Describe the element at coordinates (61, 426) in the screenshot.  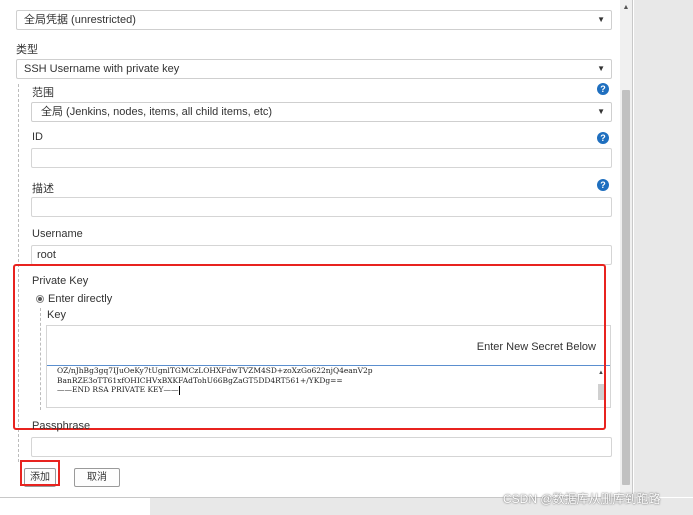
I see `passphrase-label: Passphrase` at that location.